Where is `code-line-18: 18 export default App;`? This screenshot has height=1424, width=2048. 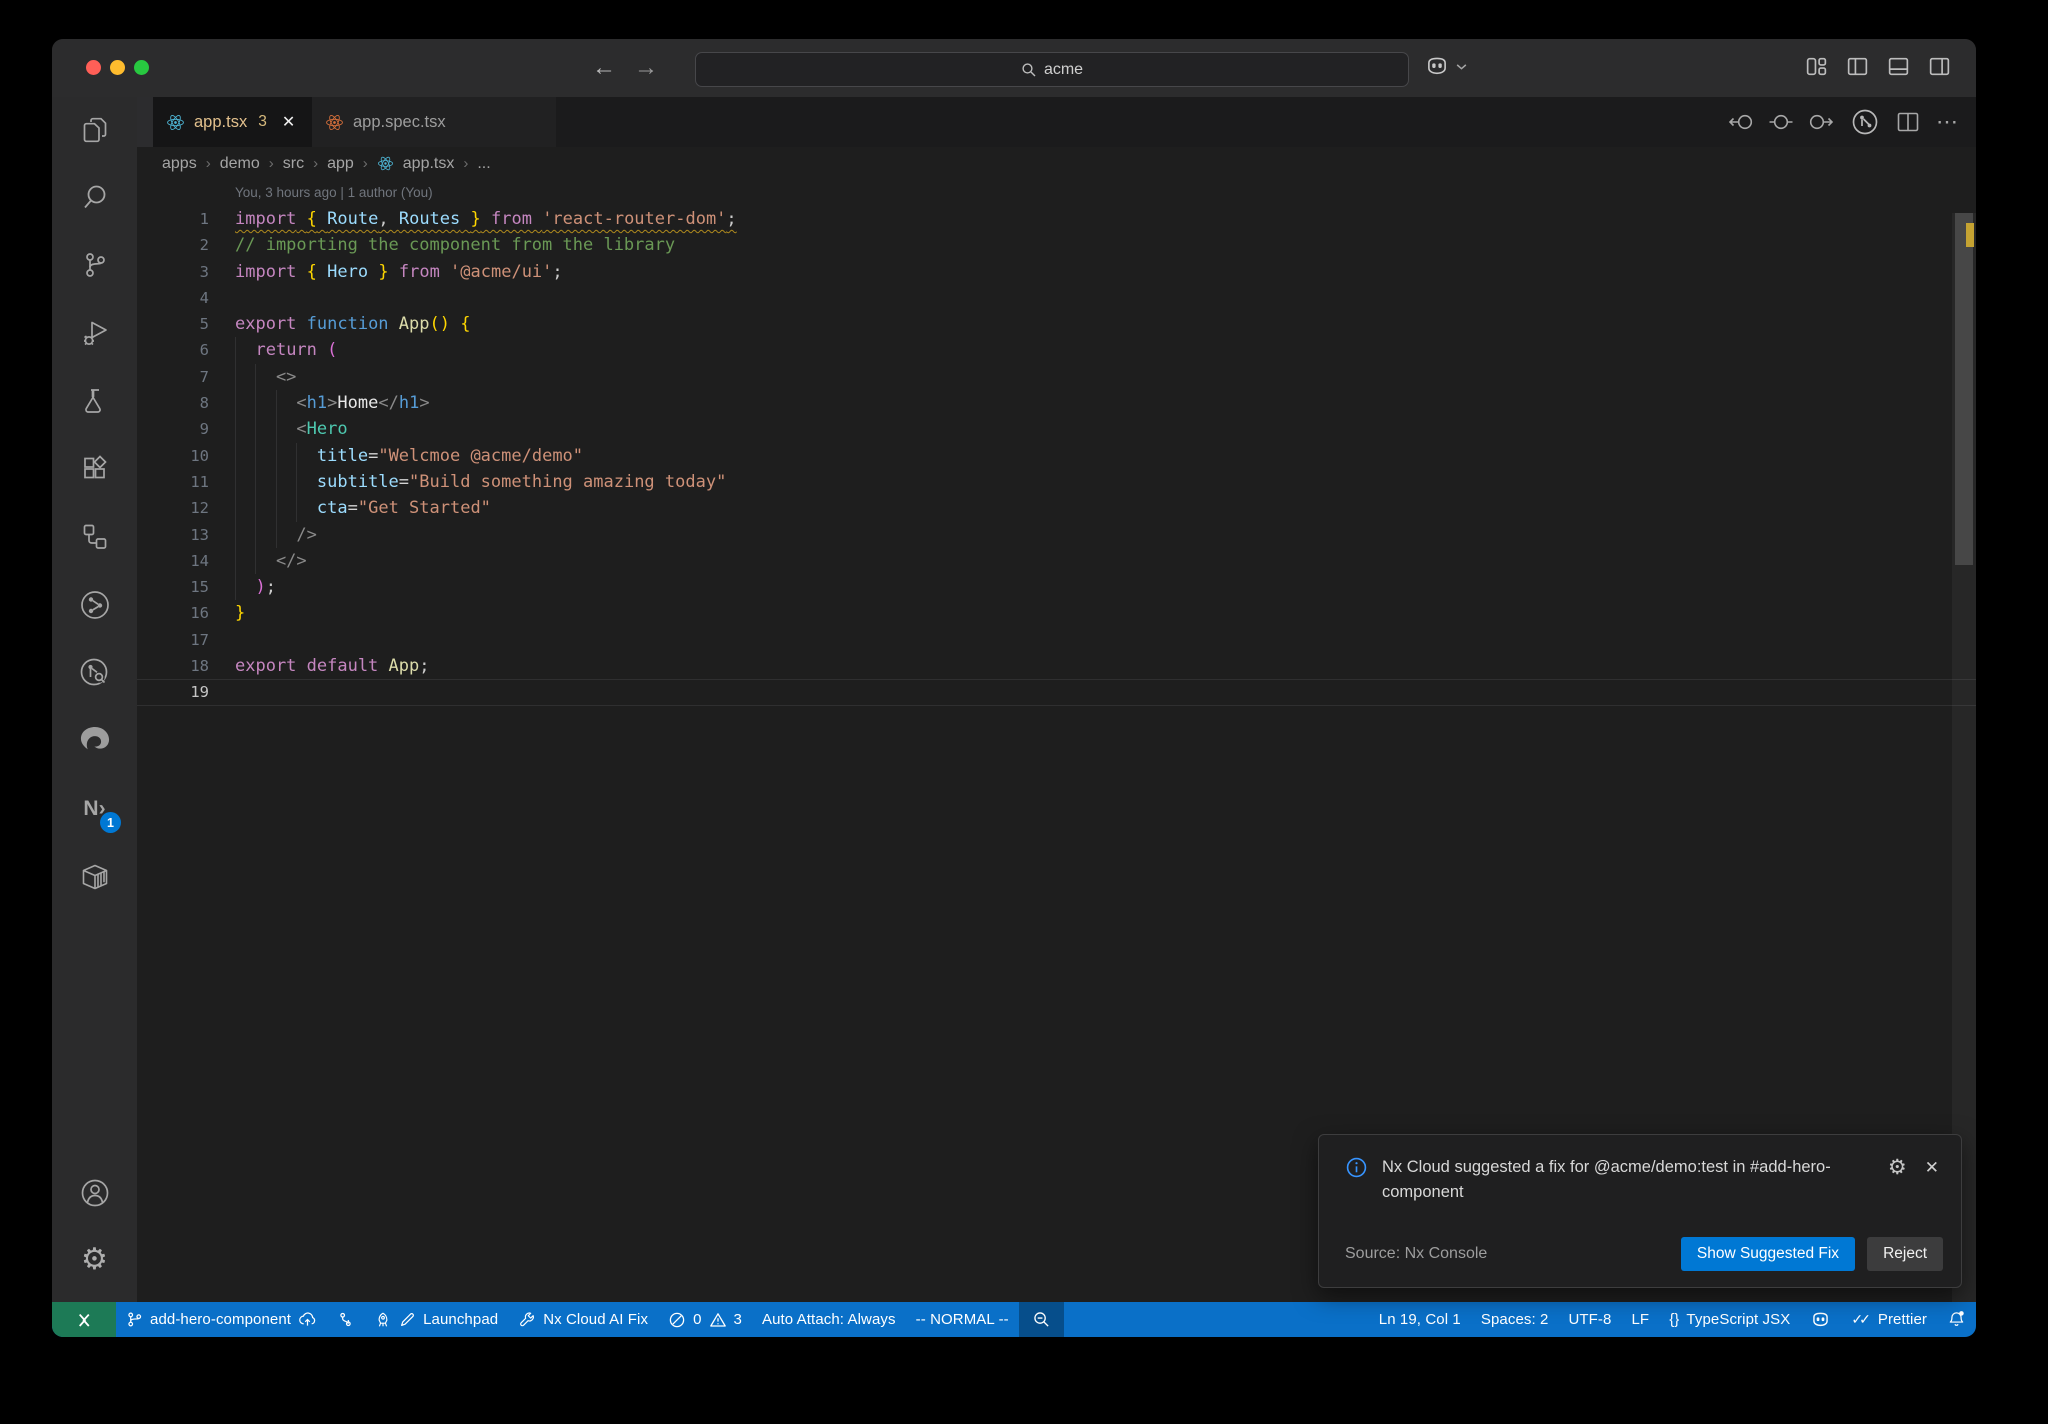 code-line-18: 18 export default App; is located at coordinates (1056, 666).